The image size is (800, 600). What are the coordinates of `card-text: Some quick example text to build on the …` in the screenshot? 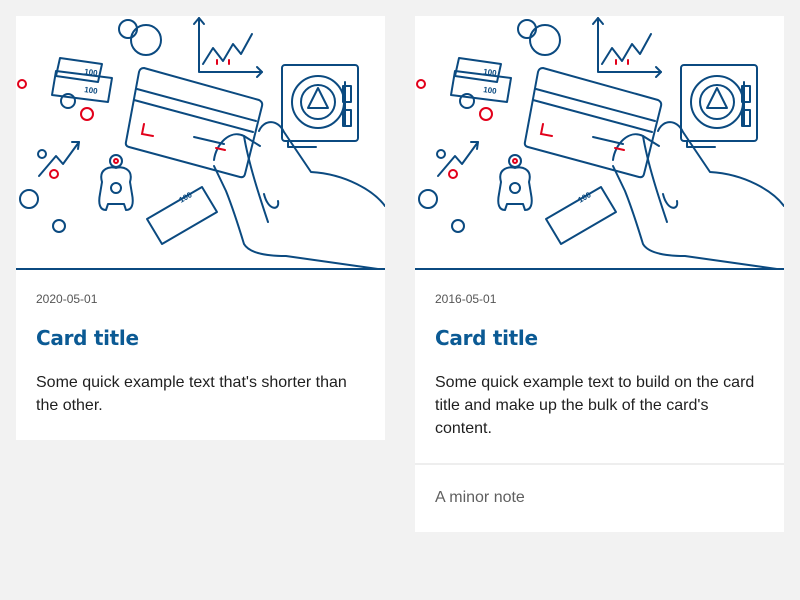 It's located at (595, 405).